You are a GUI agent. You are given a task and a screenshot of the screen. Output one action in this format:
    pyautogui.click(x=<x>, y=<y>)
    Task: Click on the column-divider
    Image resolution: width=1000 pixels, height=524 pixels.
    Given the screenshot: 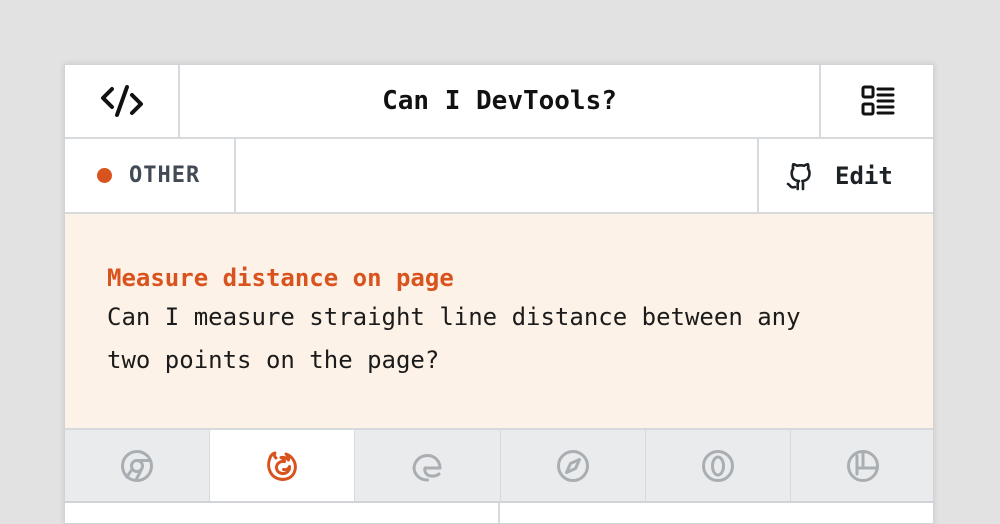 What is the action you would take?
    pyautogui.click(x=499, y=513)
    